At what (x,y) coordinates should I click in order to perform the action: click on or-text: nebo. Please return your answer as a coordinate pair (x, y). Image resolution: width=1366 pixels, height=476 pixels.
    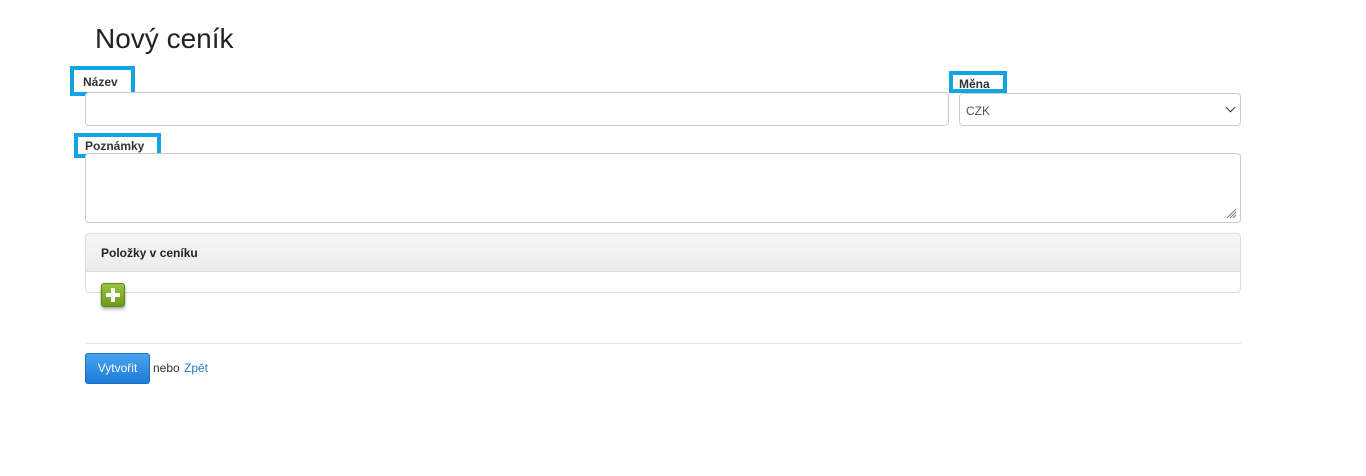
    Looking at the image, I should click on (166, 368).